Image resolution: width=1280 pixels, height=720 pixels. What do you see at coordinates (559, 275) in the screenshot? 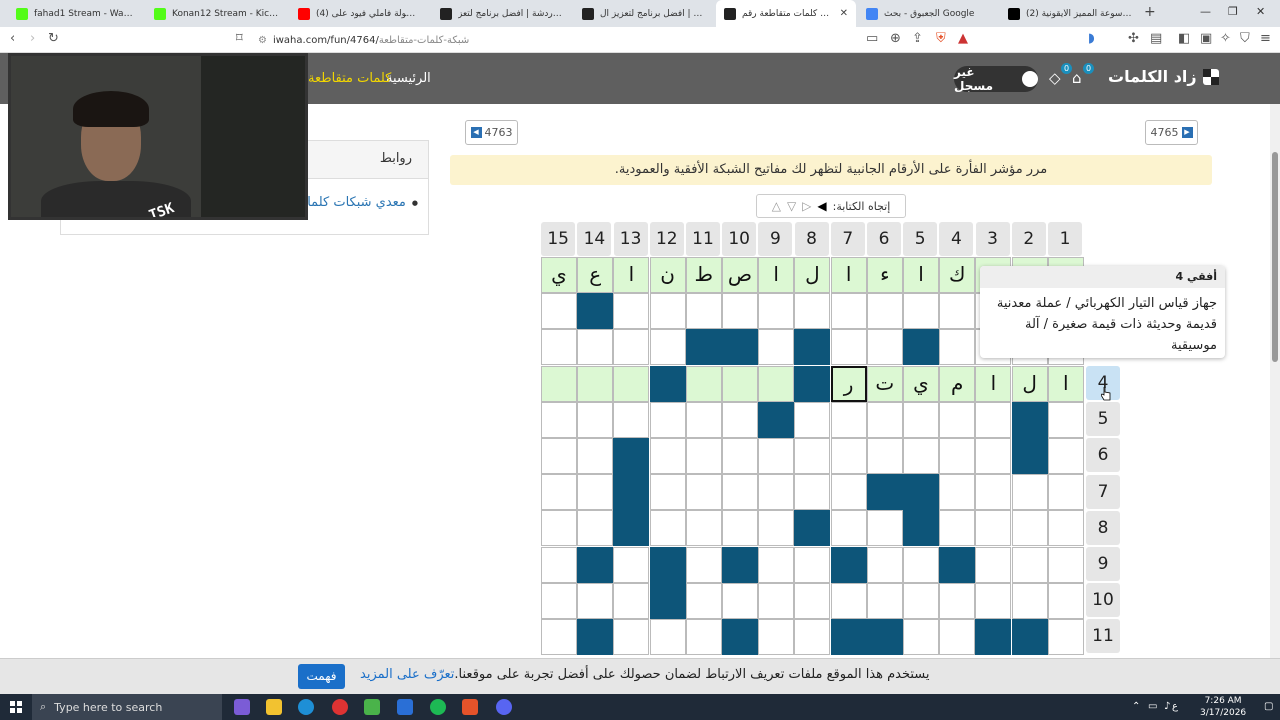
I see `grid-cell: ي` at bounding box center [559, 275].